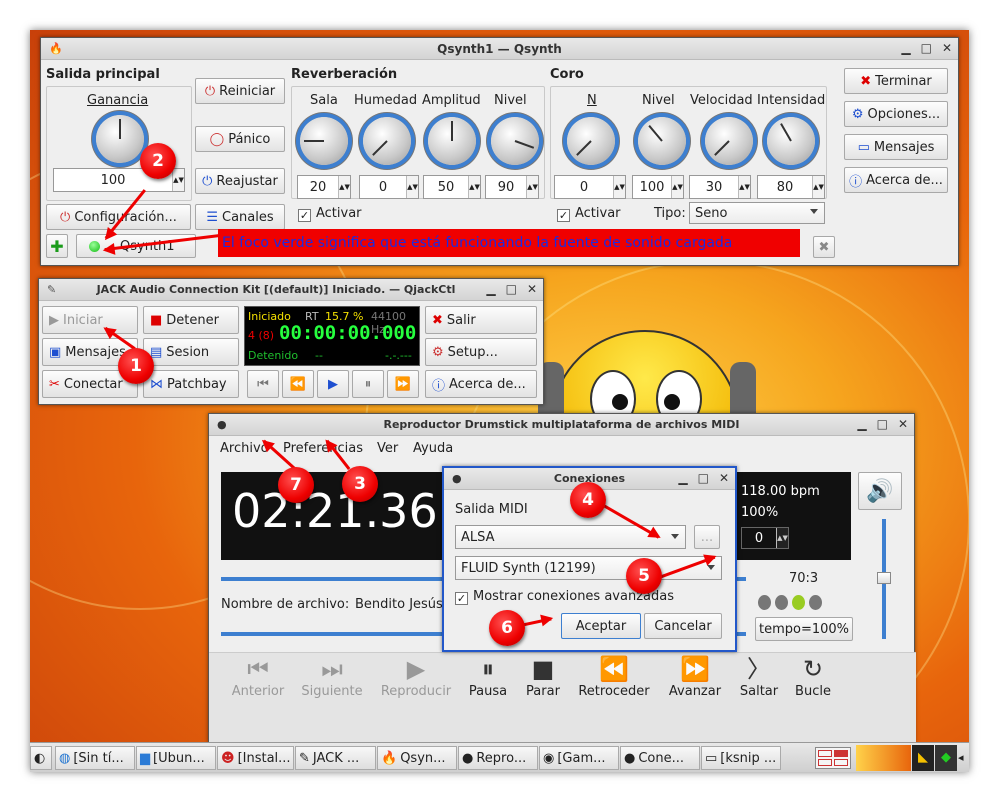 The width and height of the screenshot is (999, 802). What do you see at coordinates (240, 181) in the screenshot?
I see `adjust-button: ⏻ Reajustar` at bounding box center [240, 181].